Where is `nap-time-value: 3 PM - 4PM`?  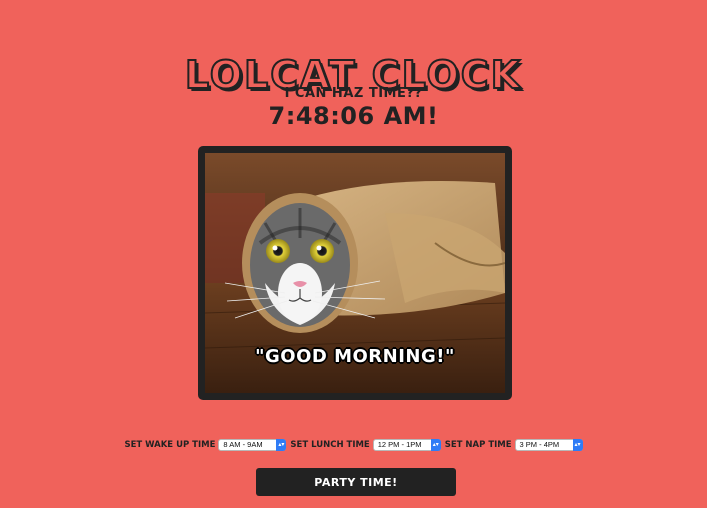
nap-time-value: 3 PM - 4PM is located at coordinates (539, 444).